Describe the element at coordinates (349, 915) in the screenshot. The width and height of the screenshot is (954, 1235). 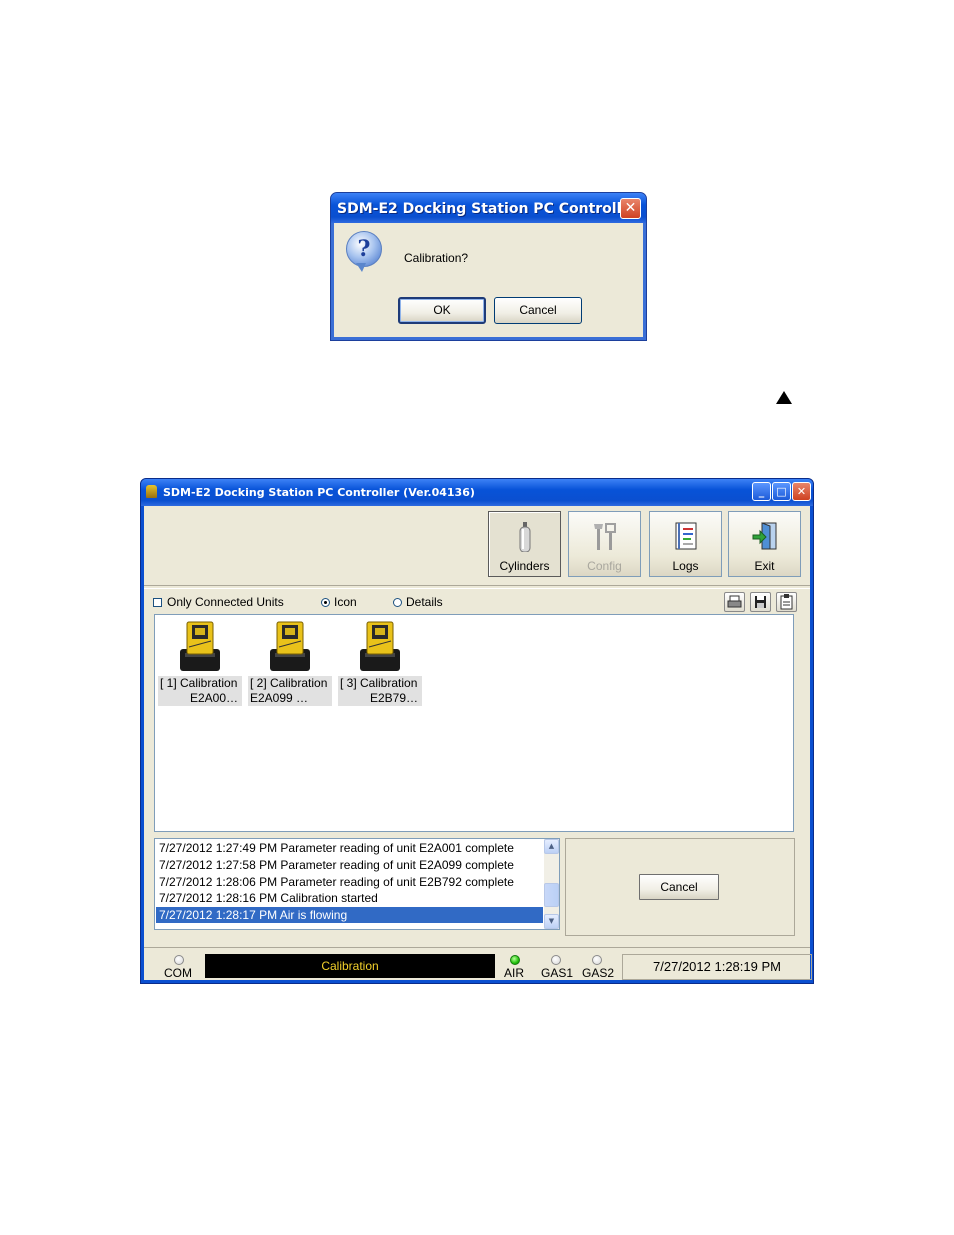
I see `log-line-selected: 7/27/2012 1:28:17 PM Air is flowing` at that location.